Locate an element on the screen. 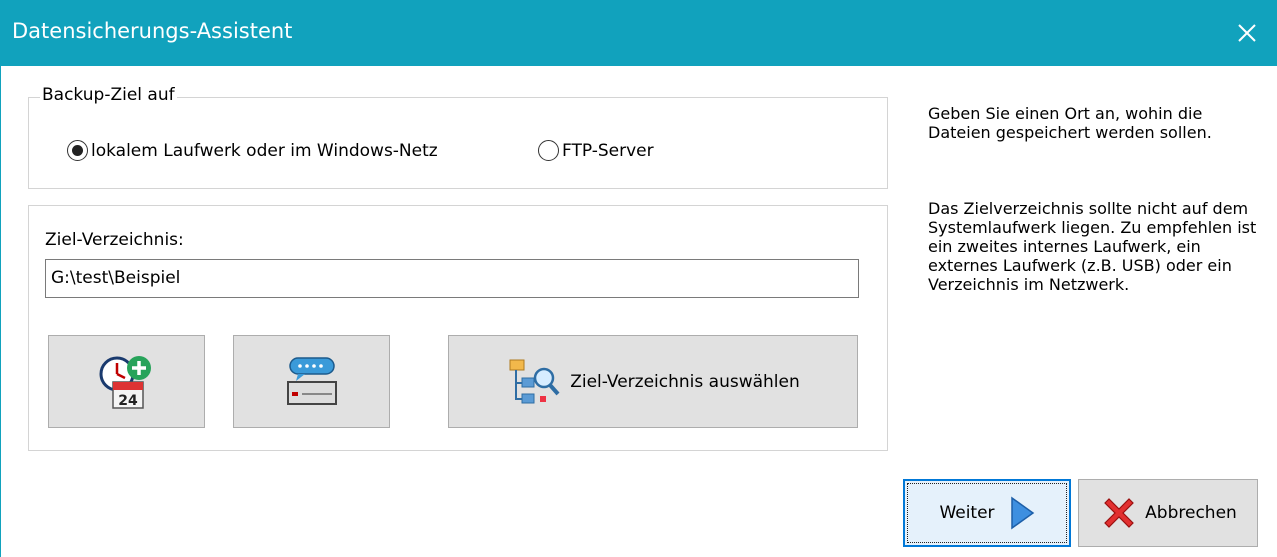  close-button is located at coordinates (1247, 33).